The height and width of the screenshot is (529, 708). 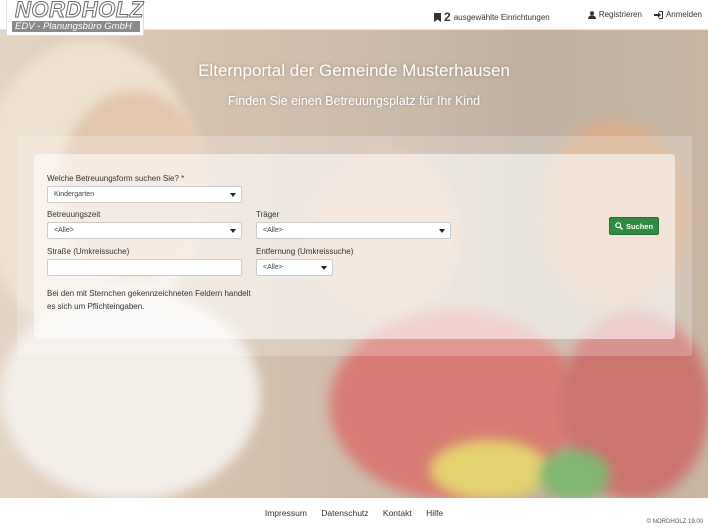 What do you see at coordinates (294, 267) in the screenshot?
I see `distance-select: <Alle>` at bounding box center [294, 267].